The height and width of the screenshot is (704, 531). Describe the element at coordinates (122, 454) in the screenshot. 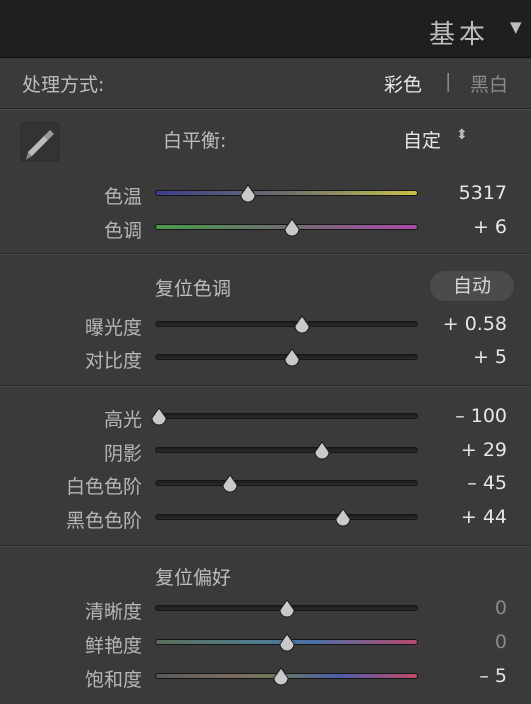

I see `shadows-label: 阴影` at that location.